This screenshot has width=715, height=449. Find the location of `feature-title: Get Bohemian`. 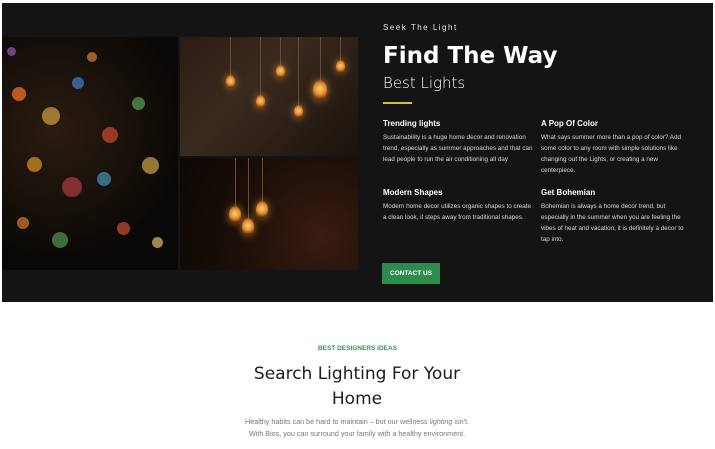

feature-title: Get Bohemian is located at coordinates (568, 192).